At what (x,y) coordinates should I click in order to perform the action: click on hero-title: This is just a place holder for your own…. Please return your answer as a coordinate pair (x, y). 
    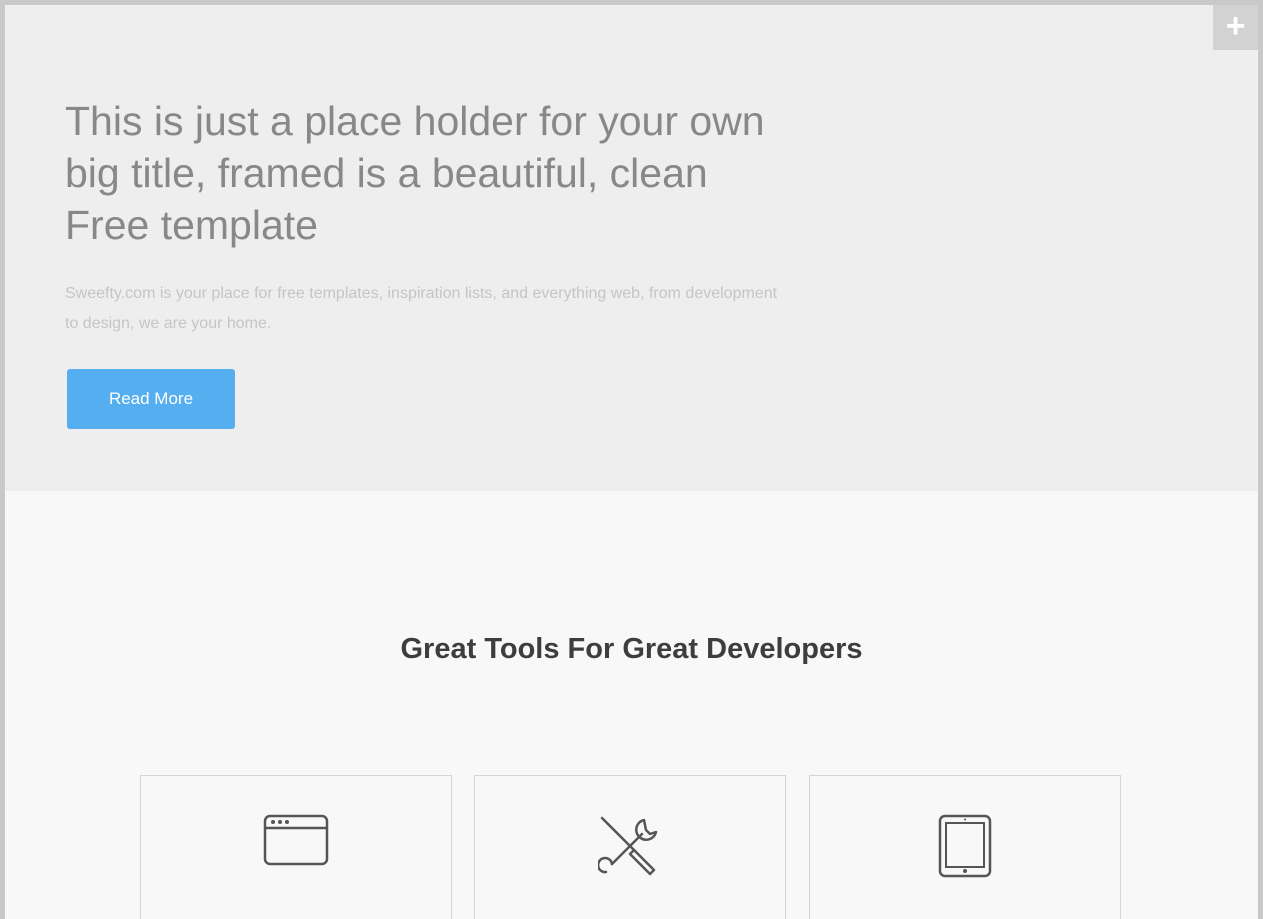
    Looking at the image, I should click on (415, 173).